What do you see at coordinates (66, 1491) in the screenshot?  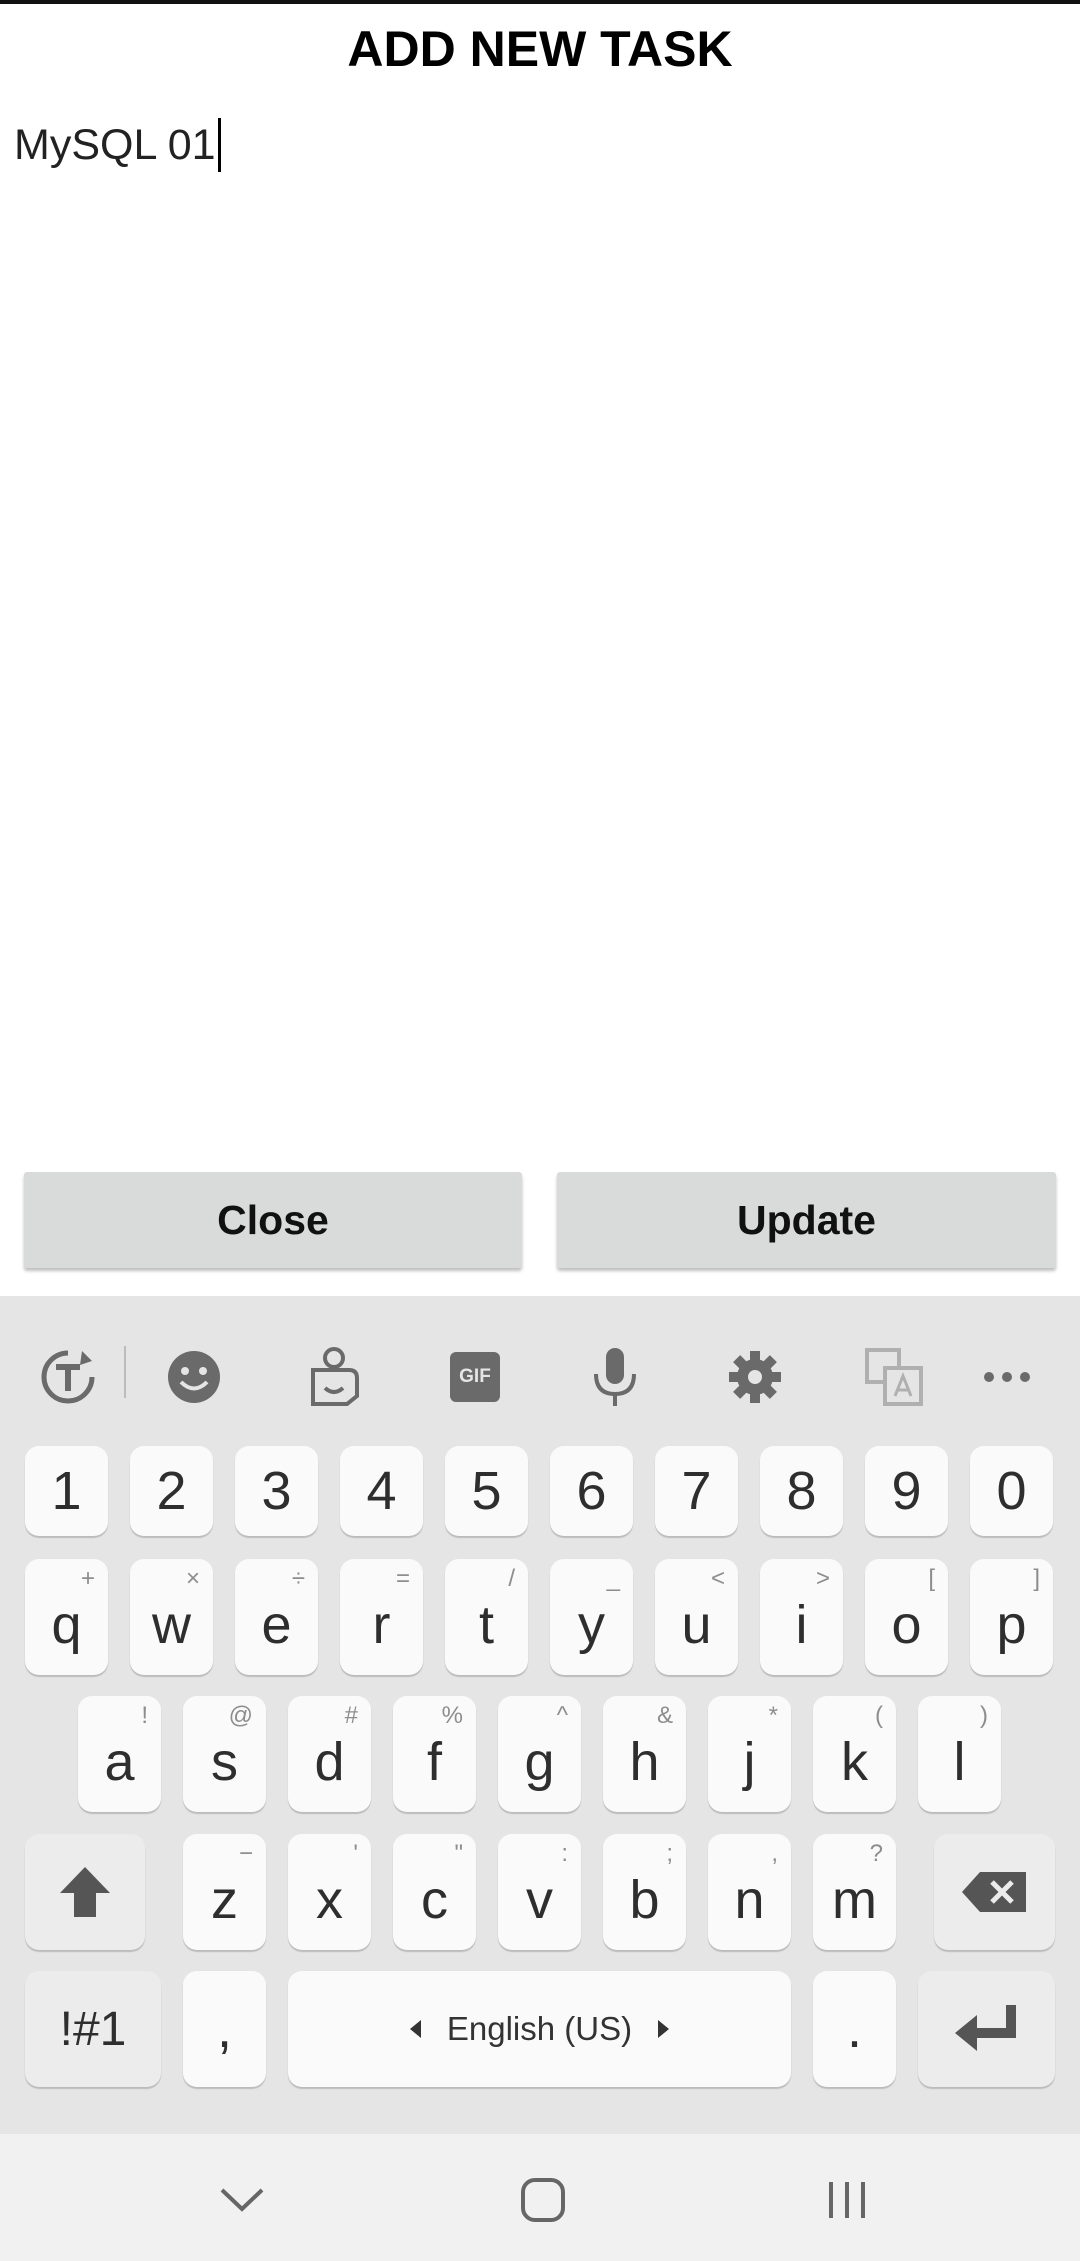 I see `key-1: 1` at bounding box center [66, 1491].